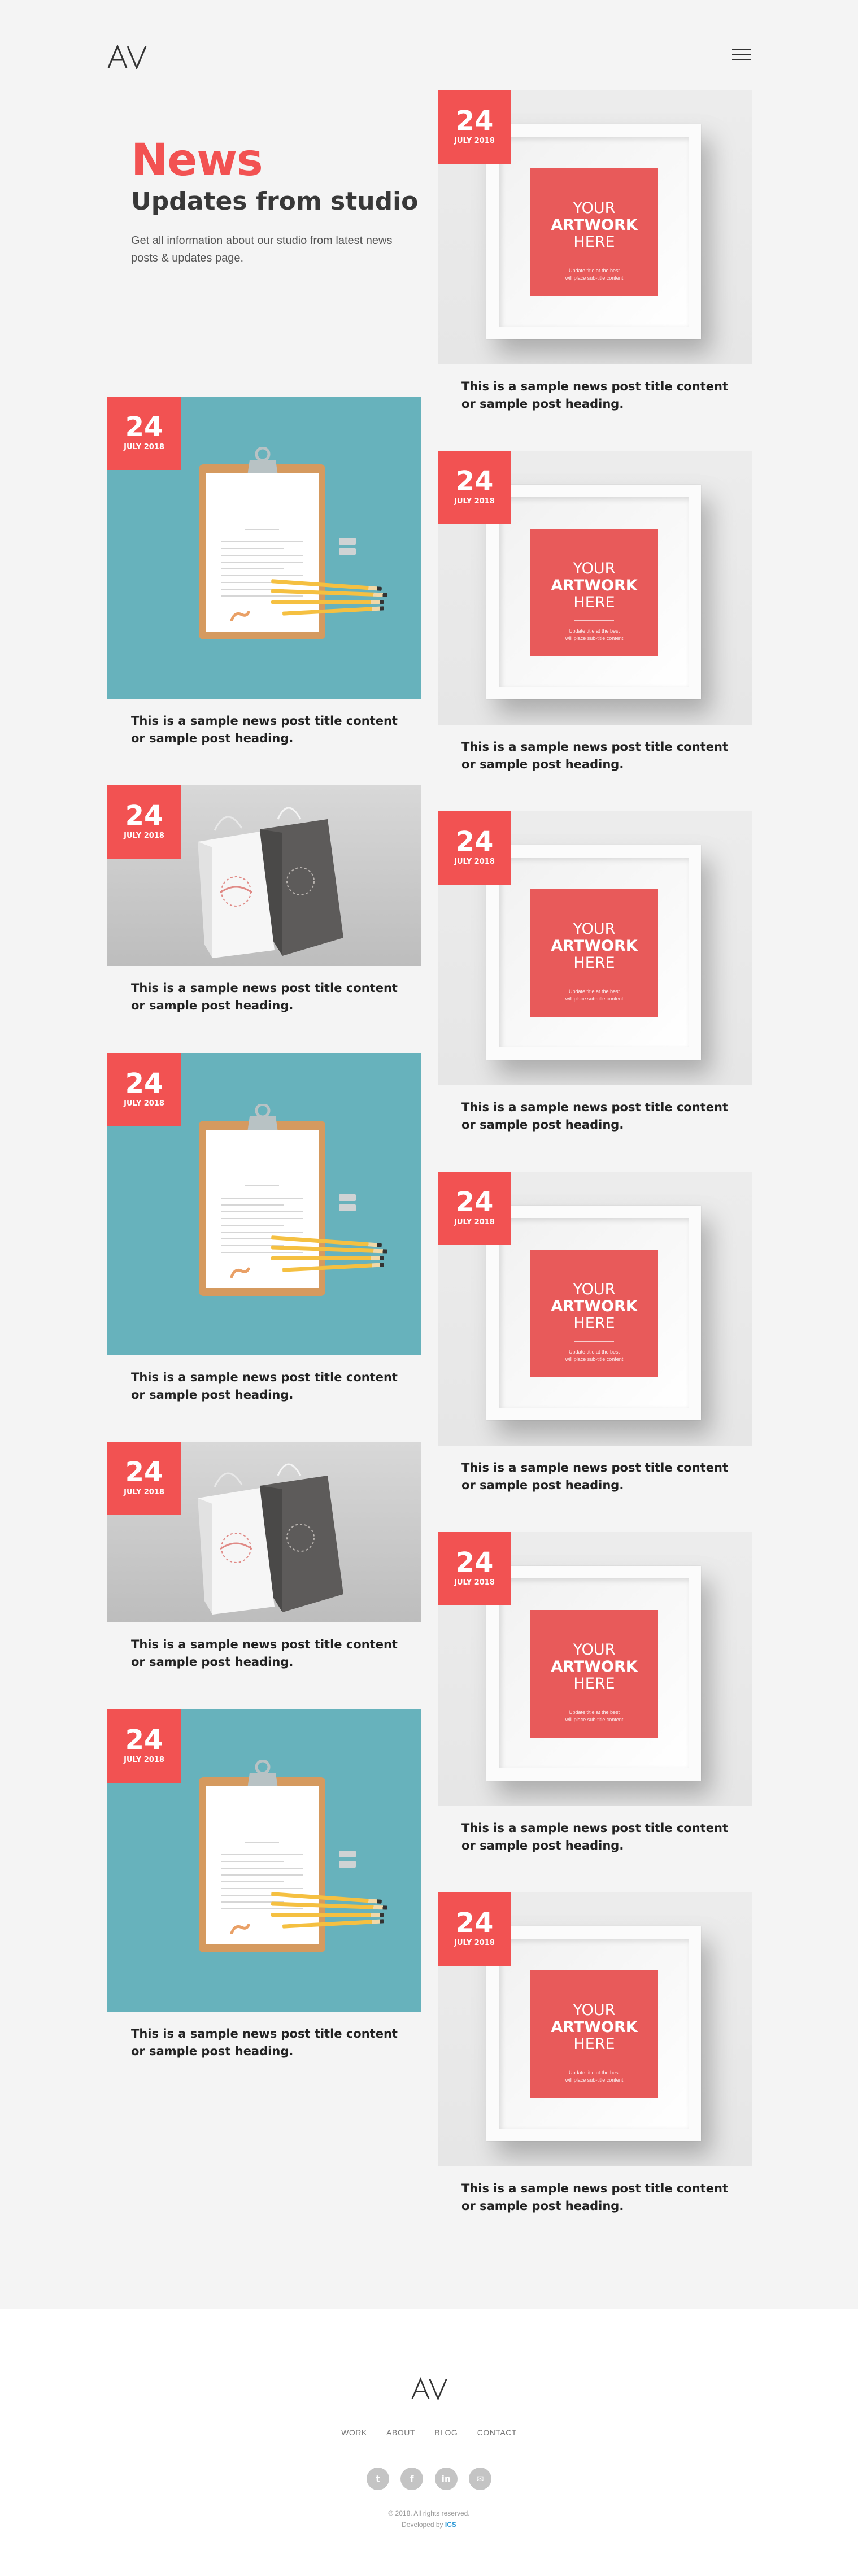 Image resolution: width=858 pixels, height=2576 pixels. What do you see at coordinates (741, 55) in the screenshot?
I see `hamburger-icon` at bounding box center [741, 55].